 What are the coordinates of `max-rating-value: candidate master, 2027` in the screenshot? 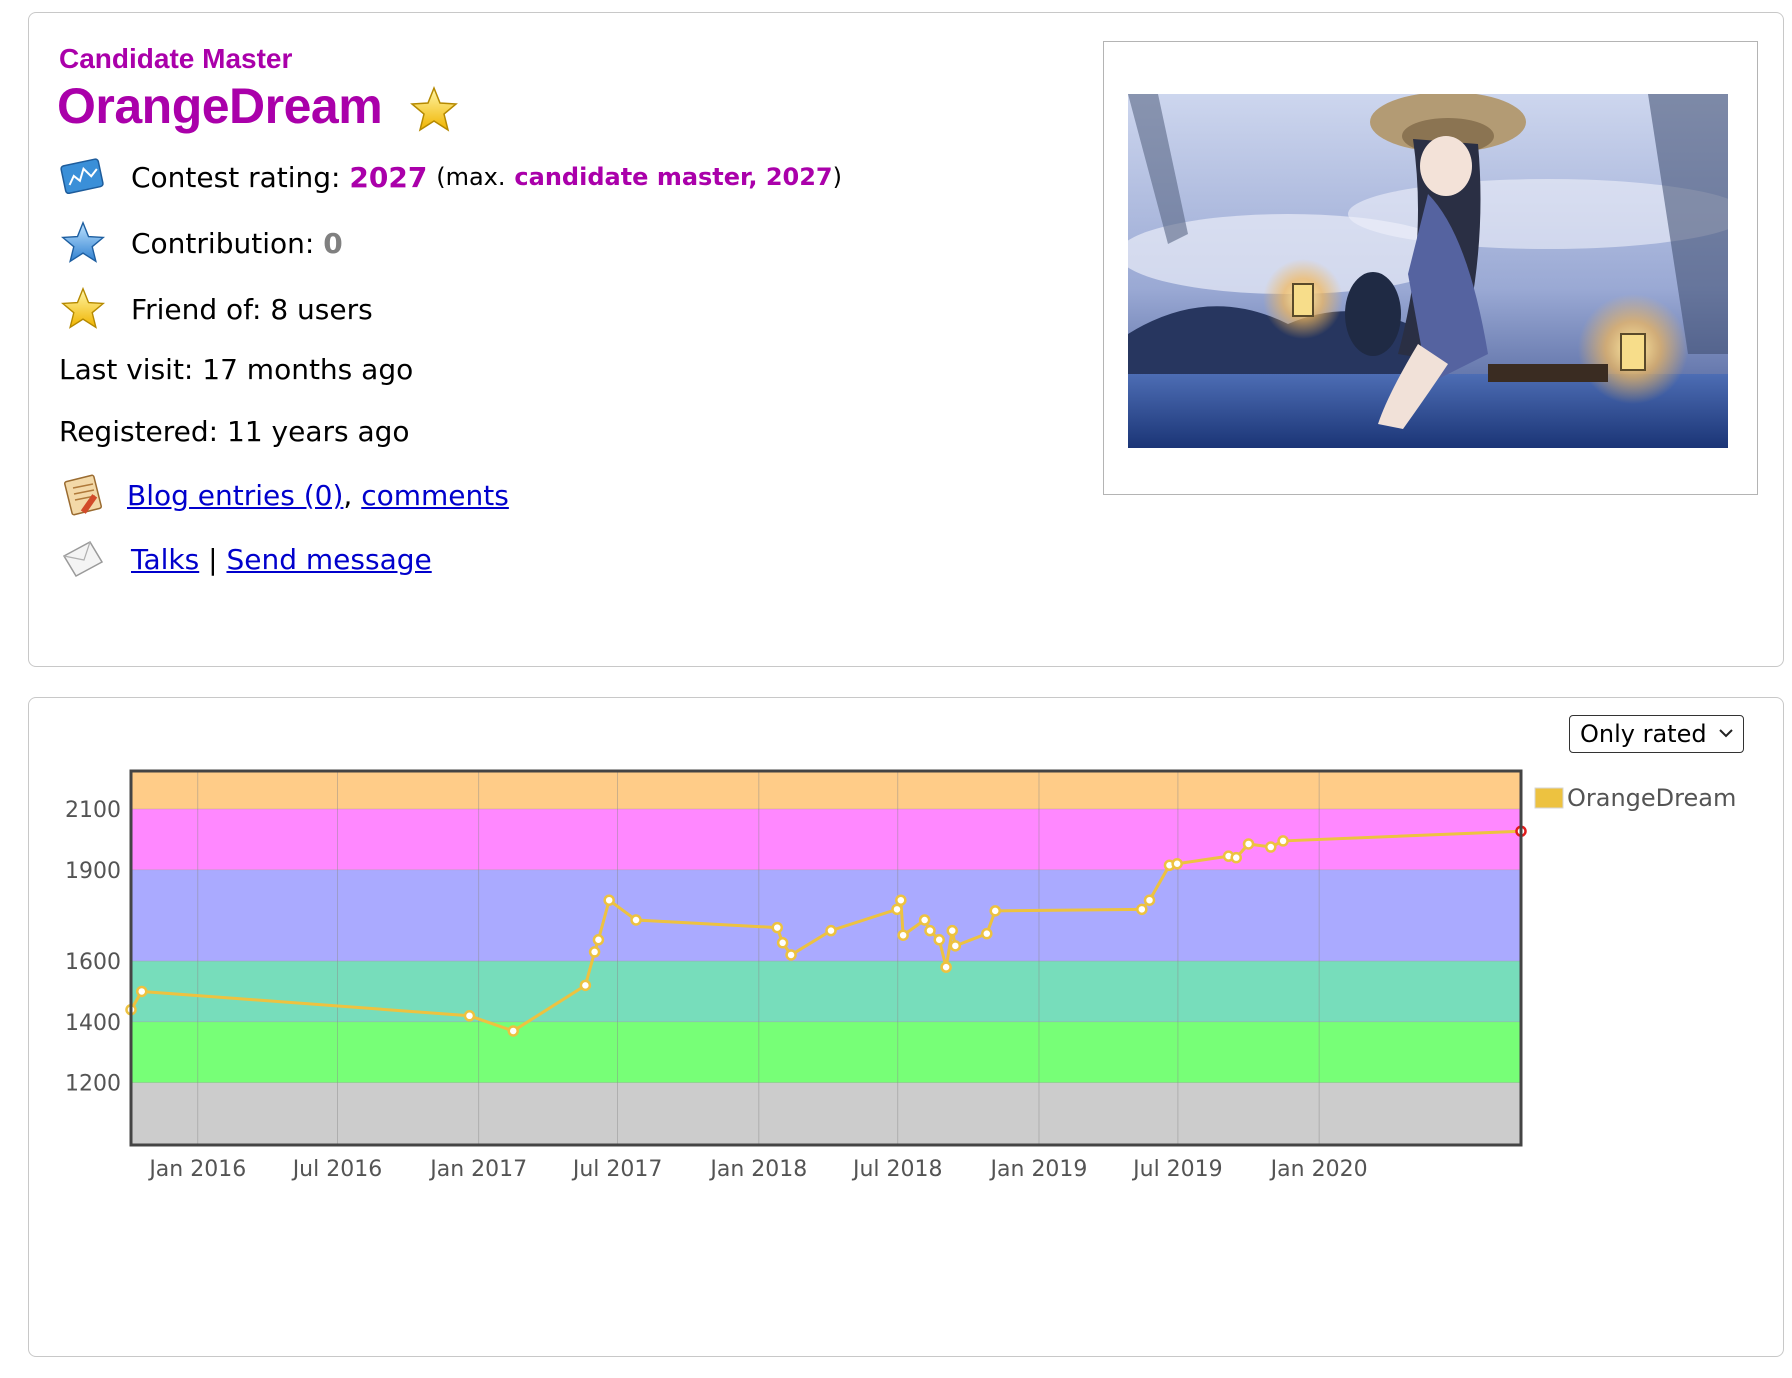 It's located at (673, 177).